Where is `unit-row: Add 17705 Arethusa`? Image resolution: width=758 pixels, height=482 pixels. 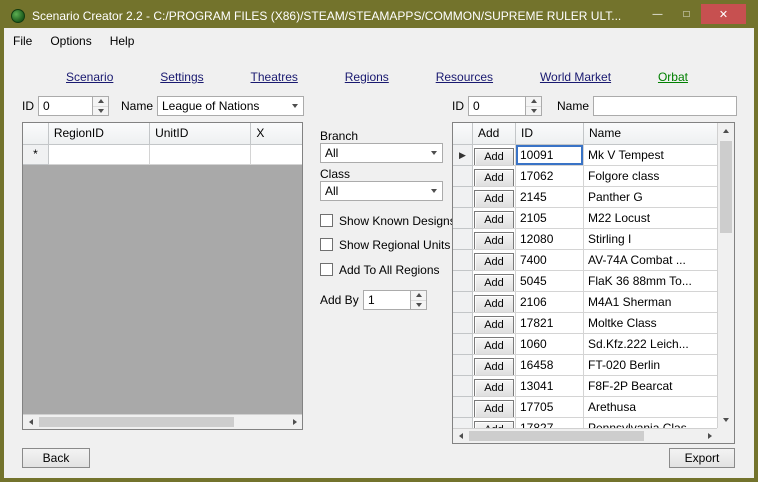
unit-row: Add 17705 Arethusa is located at coordinates (586, 407).